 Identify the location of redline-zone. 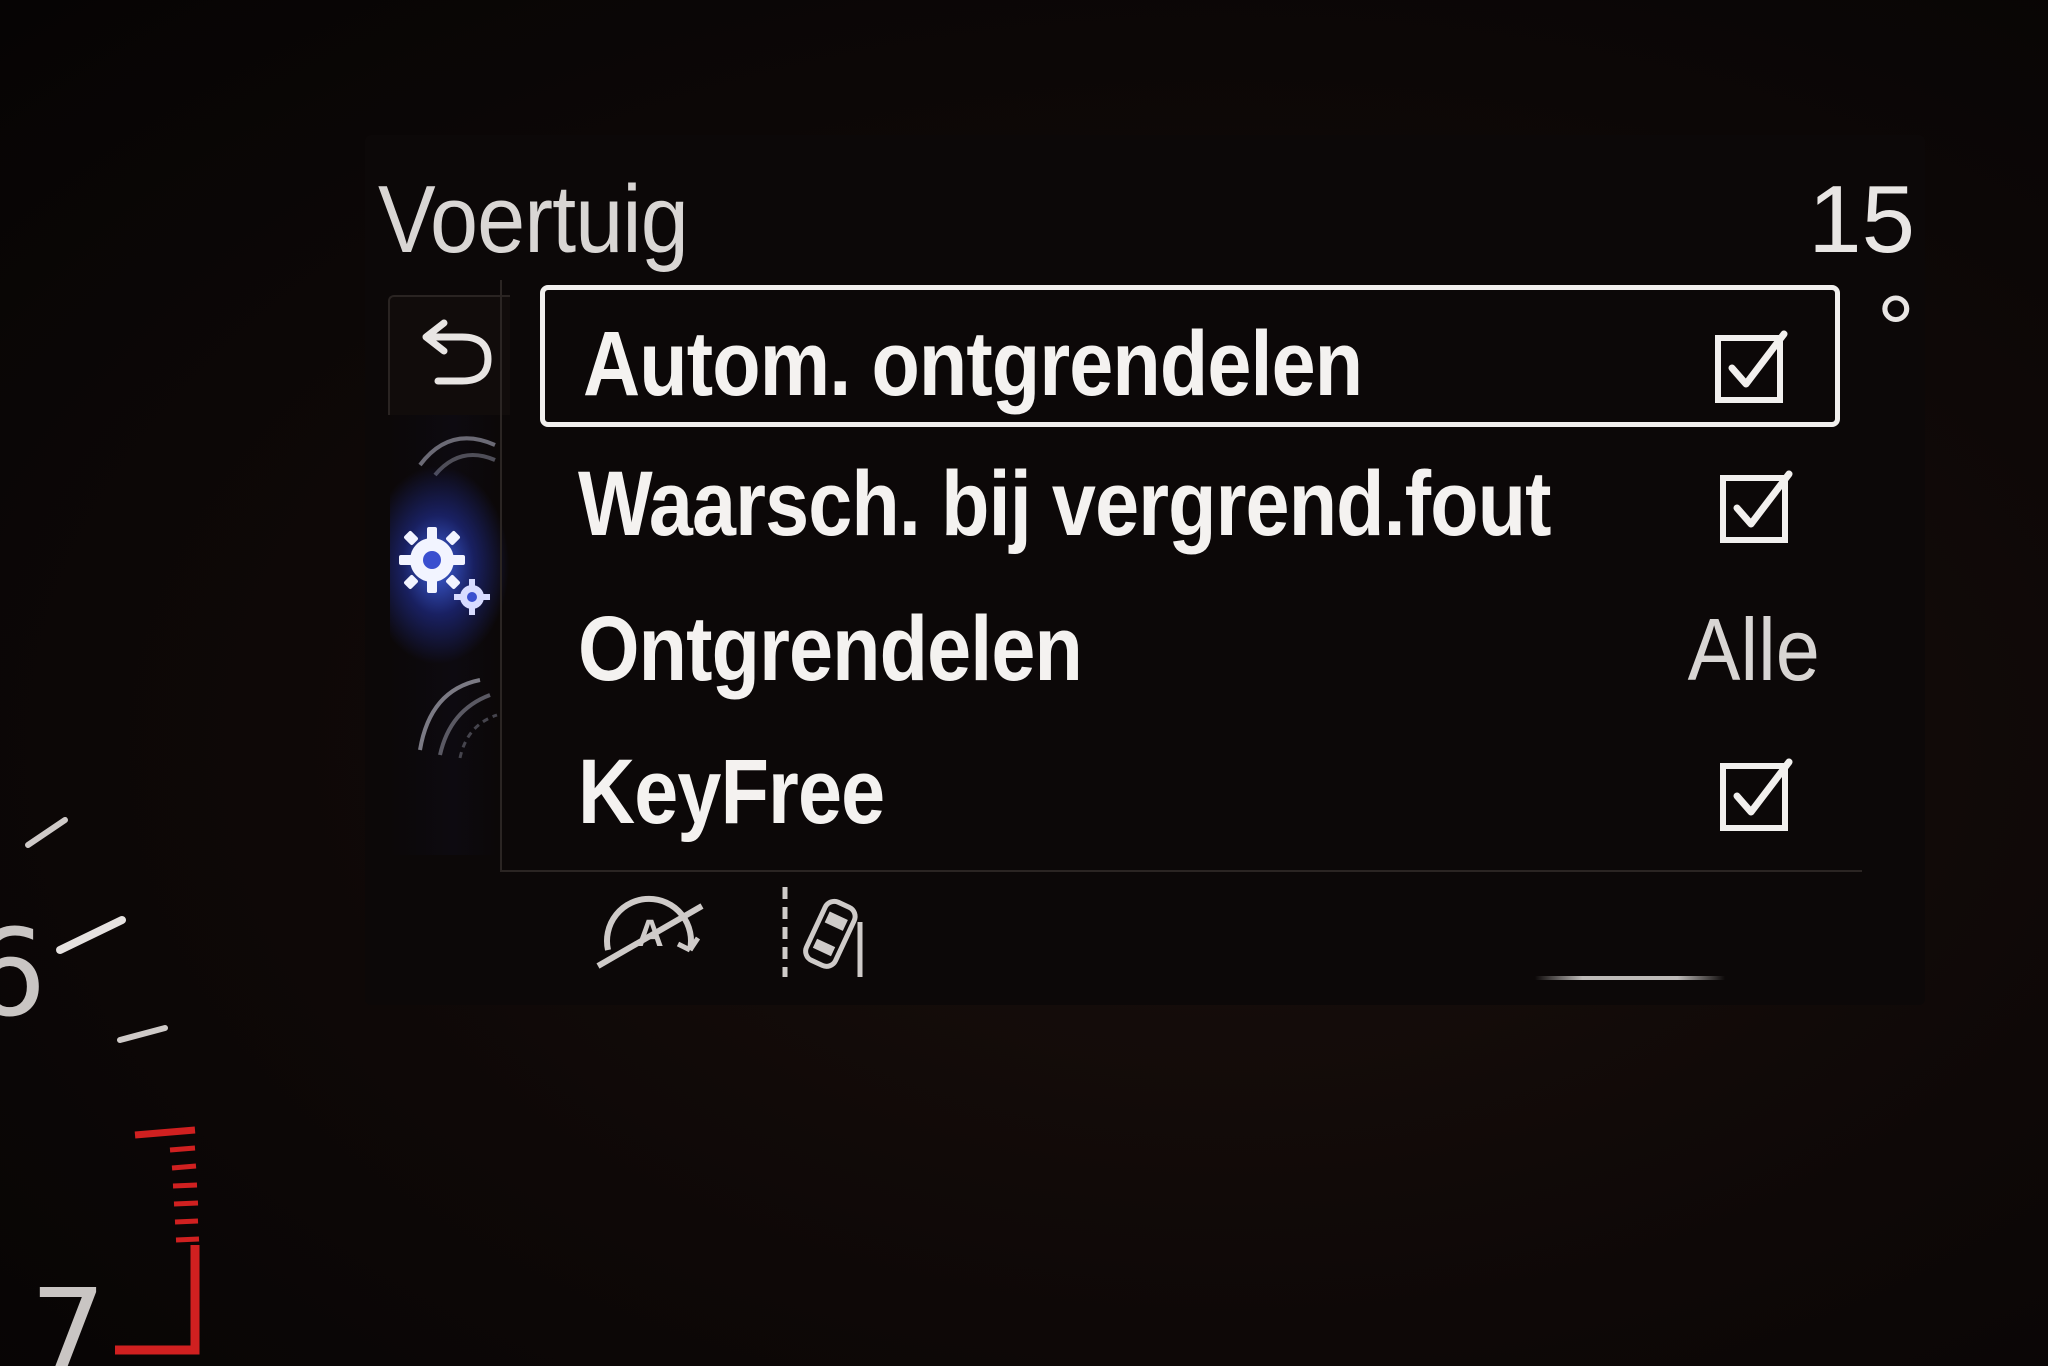
(157, 1240).